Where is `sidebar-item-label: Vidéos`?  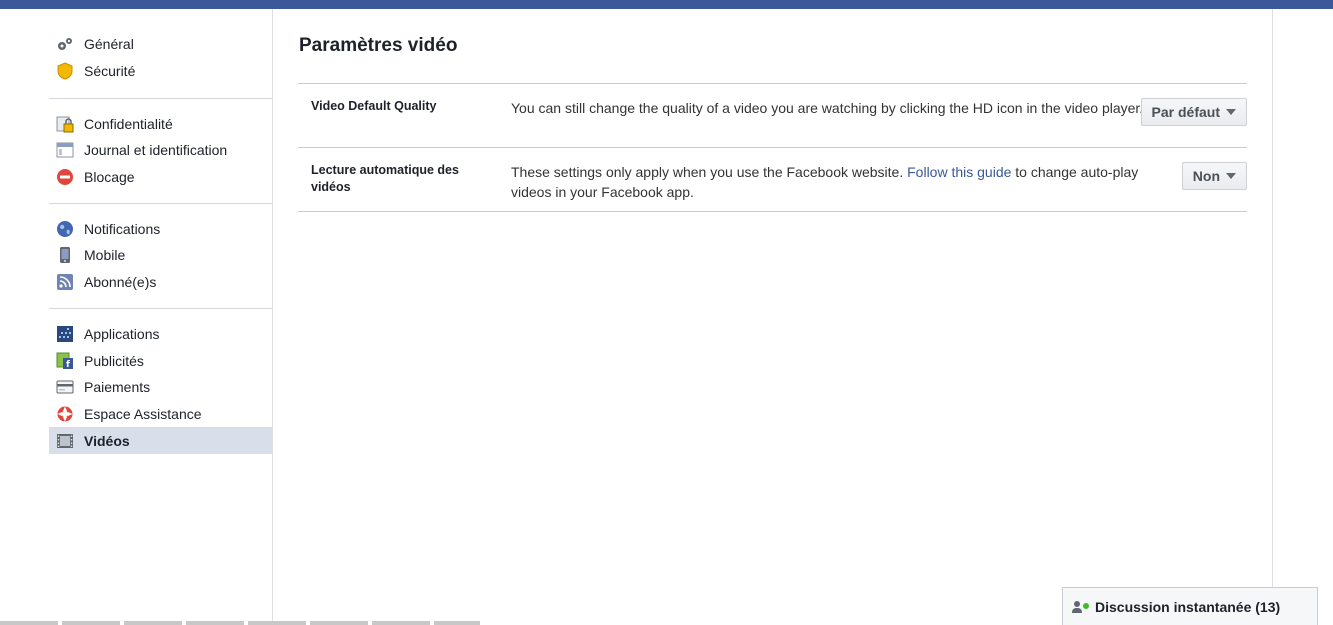 sidebar-item-label: Vidéos is located at coordinates (107, 440).